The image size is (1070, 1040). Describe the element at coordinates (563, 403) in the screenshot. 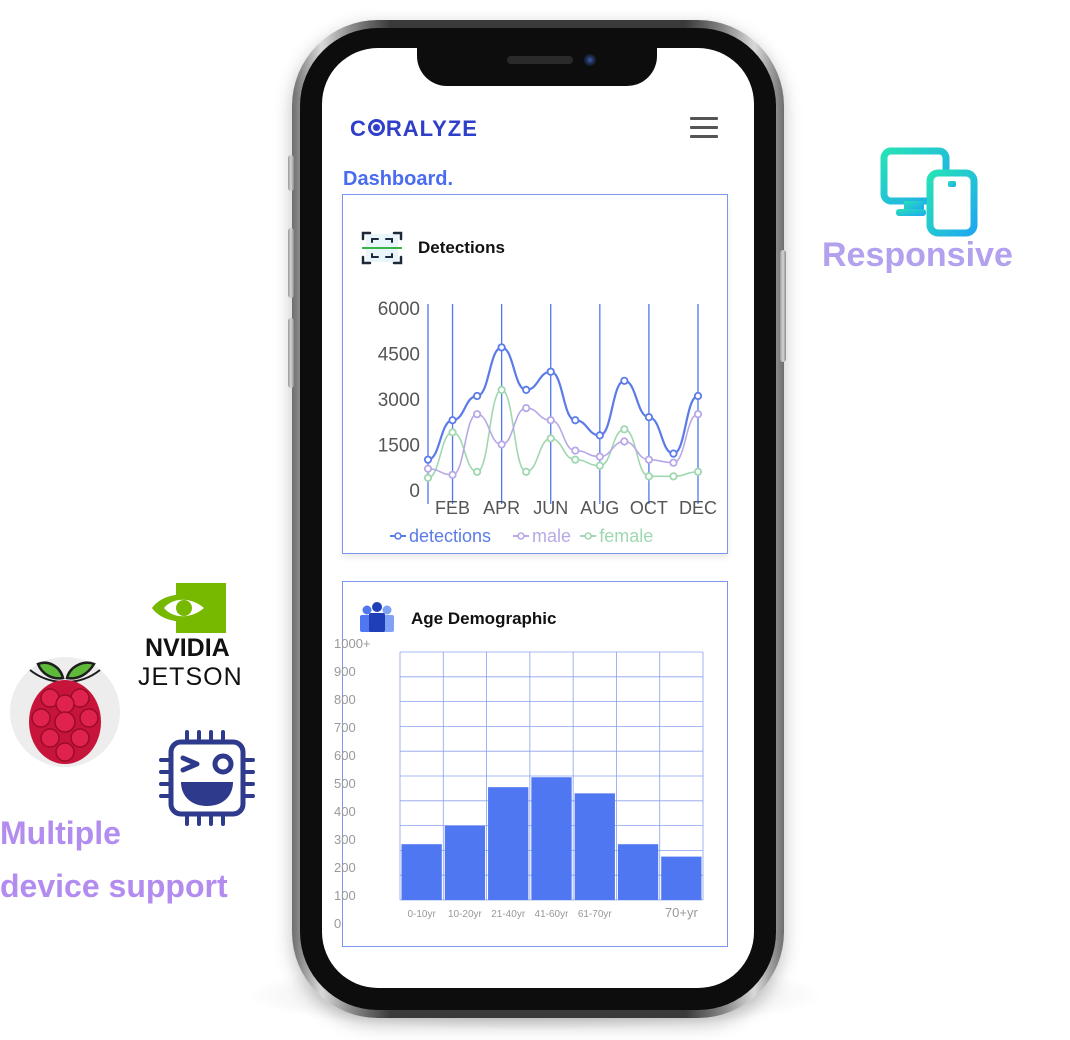

I see `series-line-detections` at that location.